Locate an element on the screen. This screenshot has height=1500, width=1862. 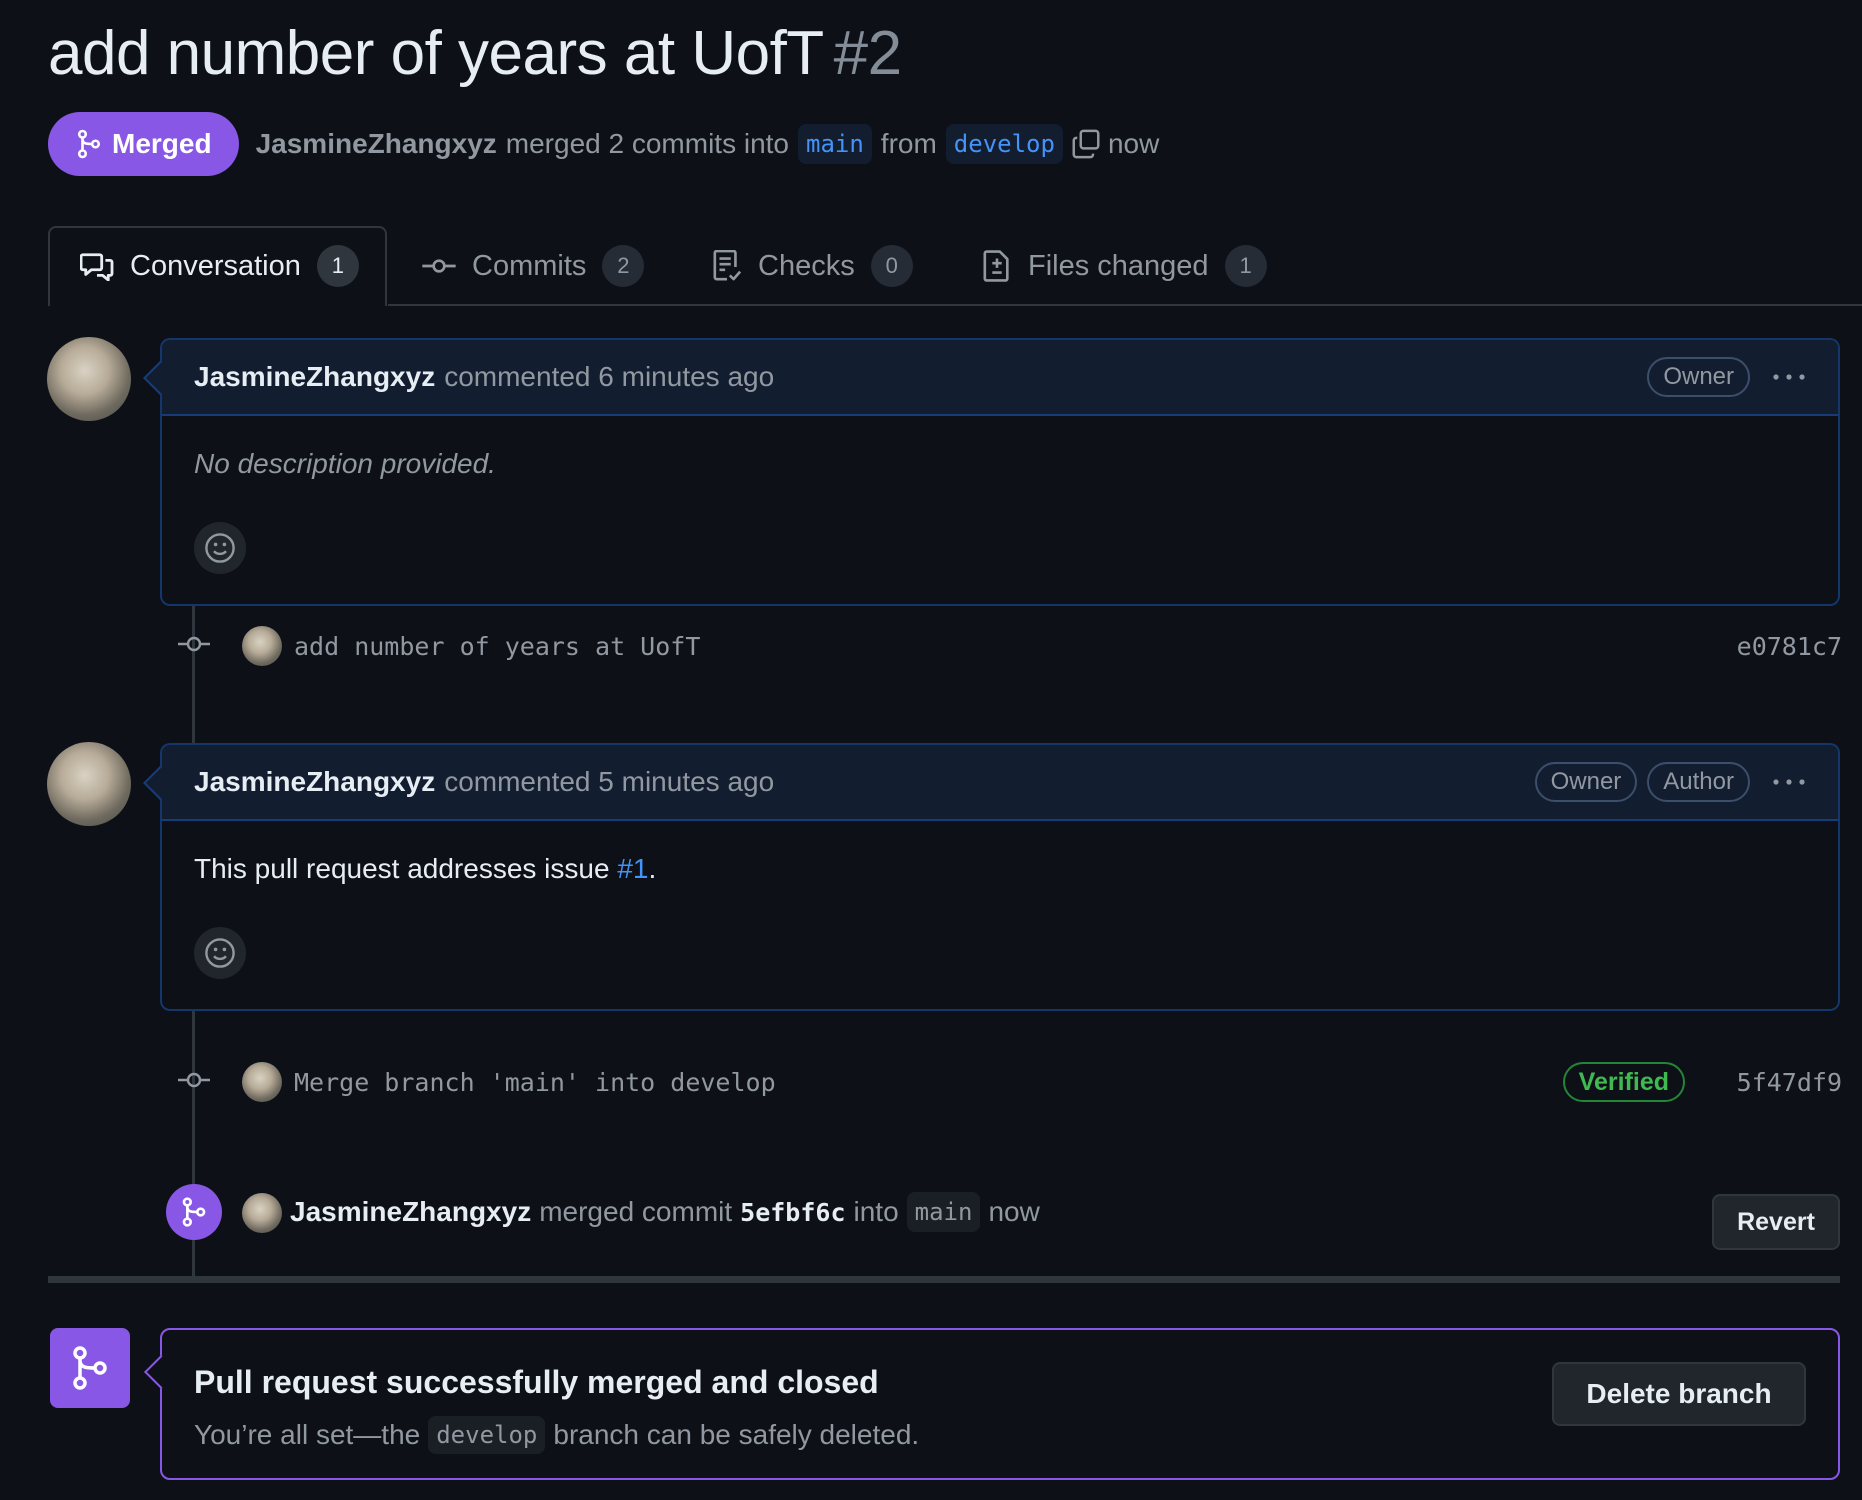
merge-text: merged commit is located at coordinates (636, 1211).